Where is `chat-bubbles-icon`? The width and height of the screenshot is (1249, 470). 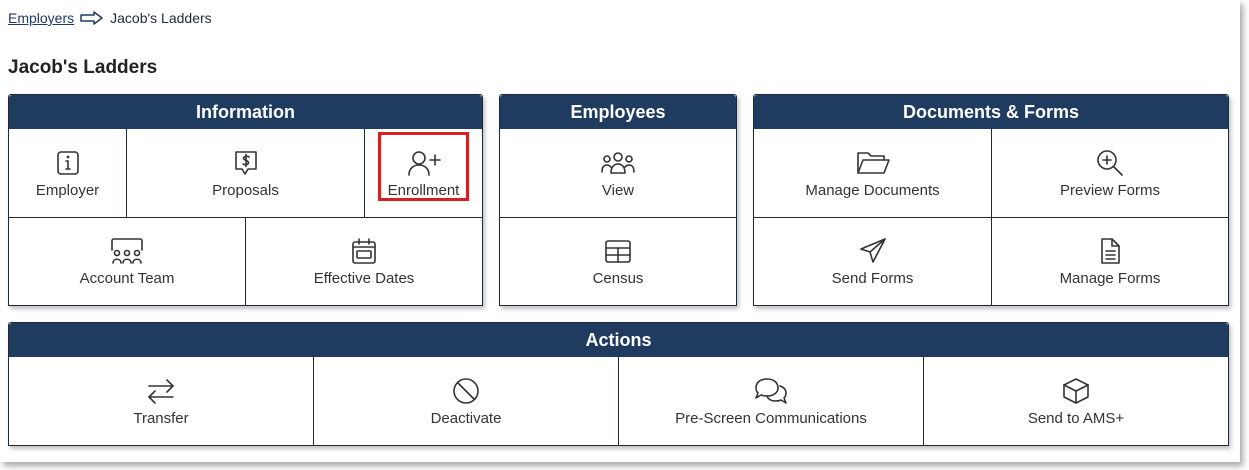
chat-bubbles-icon is located at coordinates (771, 391).